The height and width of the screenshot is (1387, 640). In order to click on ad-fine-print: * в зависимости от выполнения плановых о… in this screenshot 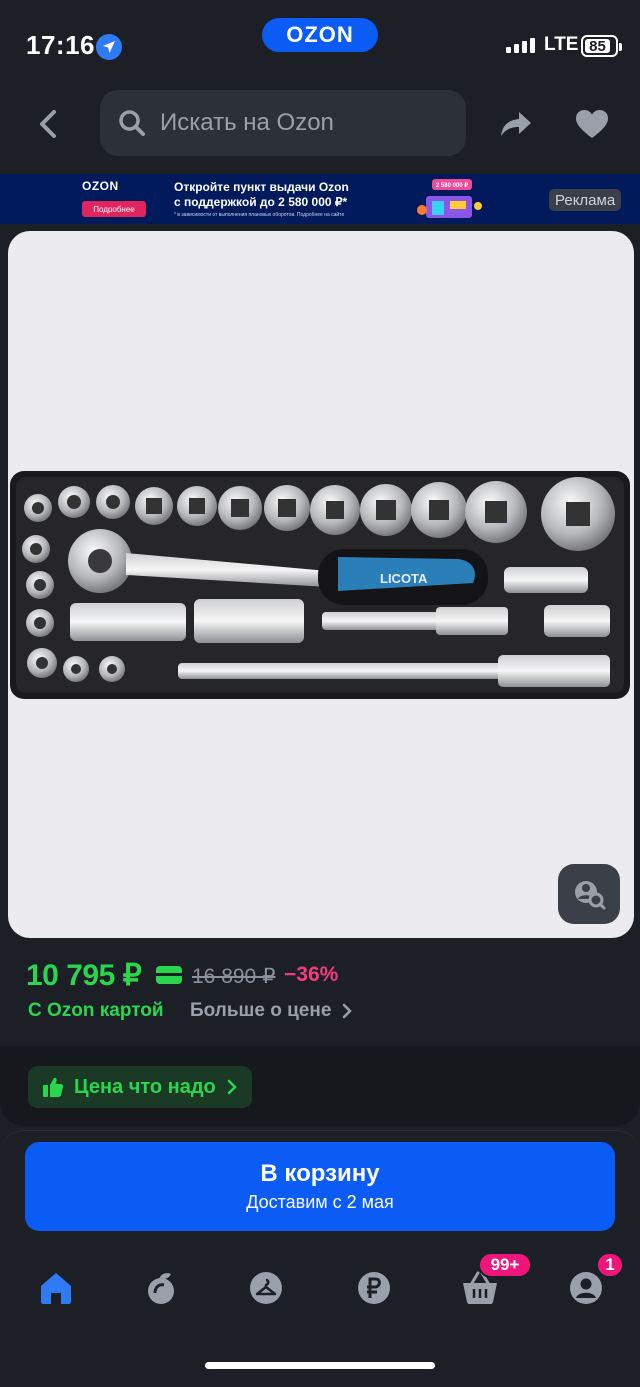, I will do `click(259, 215)`.